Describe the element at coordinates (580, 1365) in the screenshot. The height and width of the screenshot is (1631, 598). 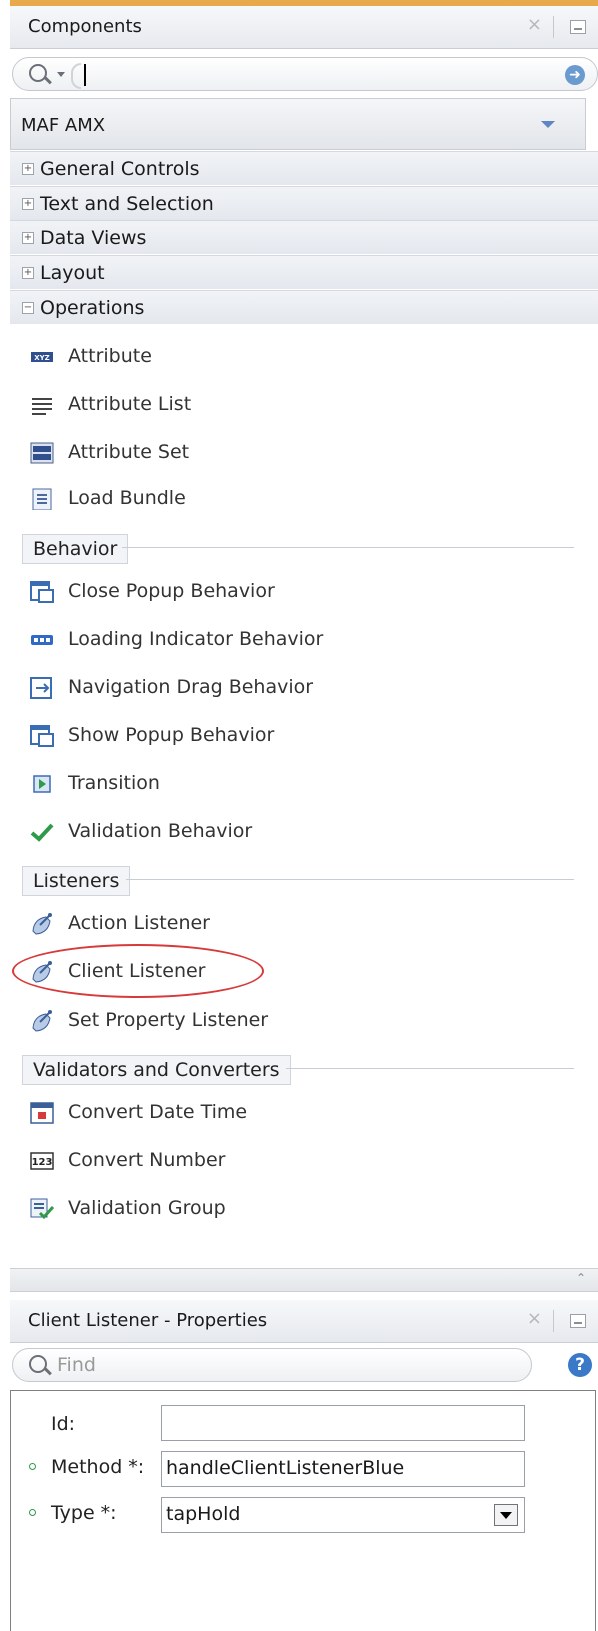
I see `help-icon: ?` at that location.